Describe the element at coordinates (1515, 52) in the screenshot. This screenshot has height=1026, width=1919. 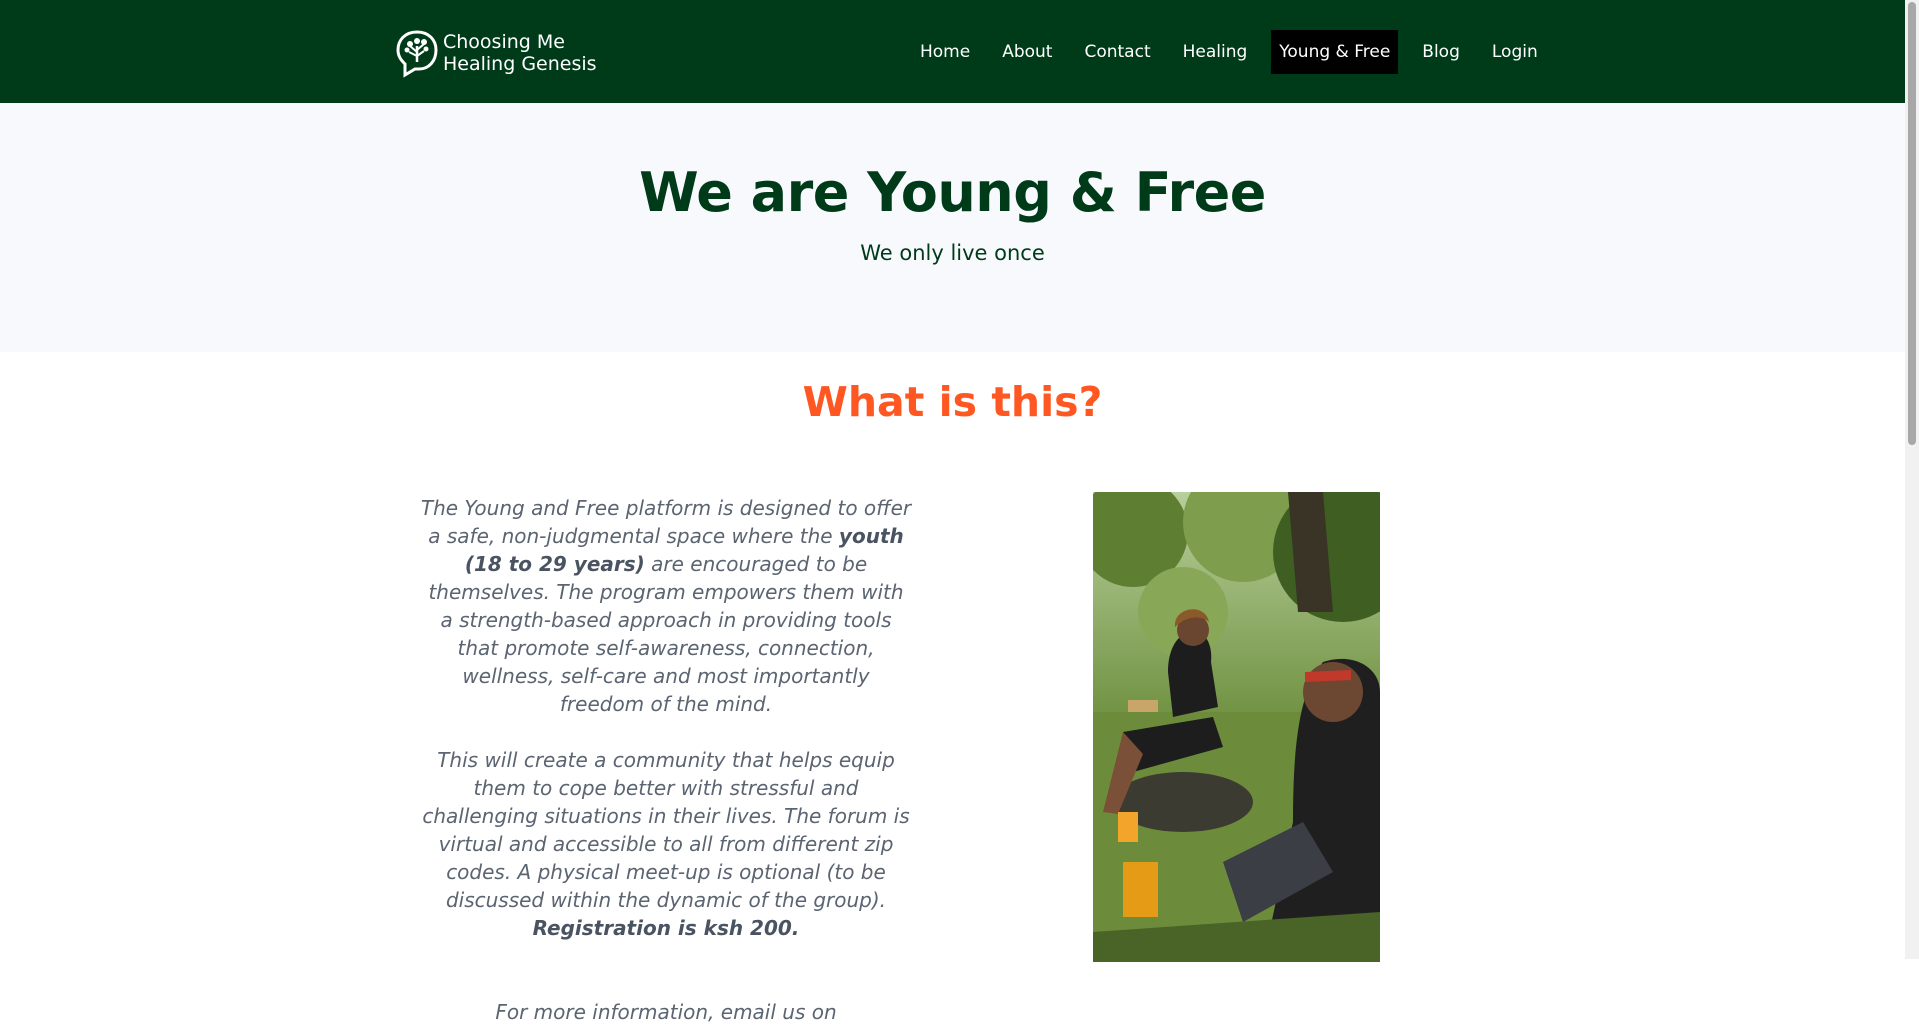
I see `nav-login: Login` at that location.